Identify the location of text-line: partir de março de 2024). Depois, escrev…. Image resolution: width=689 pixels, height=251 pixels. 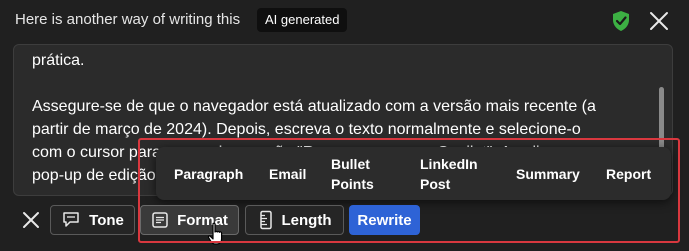
(306, 129).